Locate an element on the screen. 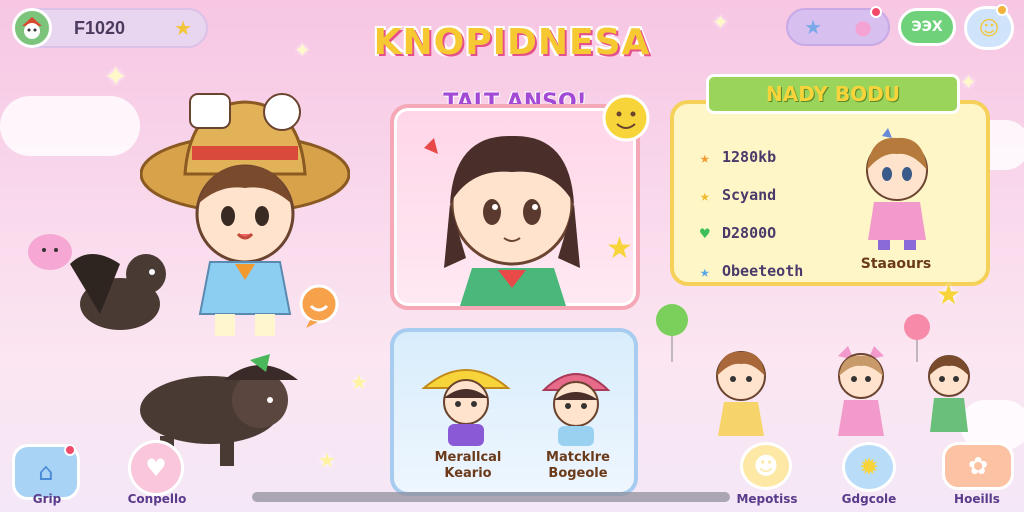 Image resolution: width=1024 pixels, height=512 pixels. bottom-nav-mepotiss: ☻ is located at coordinates (766, 466).